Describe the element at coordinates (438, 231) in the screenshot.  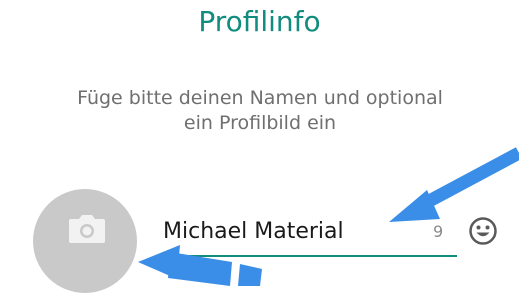
I see `character-counter: 9` at that location.